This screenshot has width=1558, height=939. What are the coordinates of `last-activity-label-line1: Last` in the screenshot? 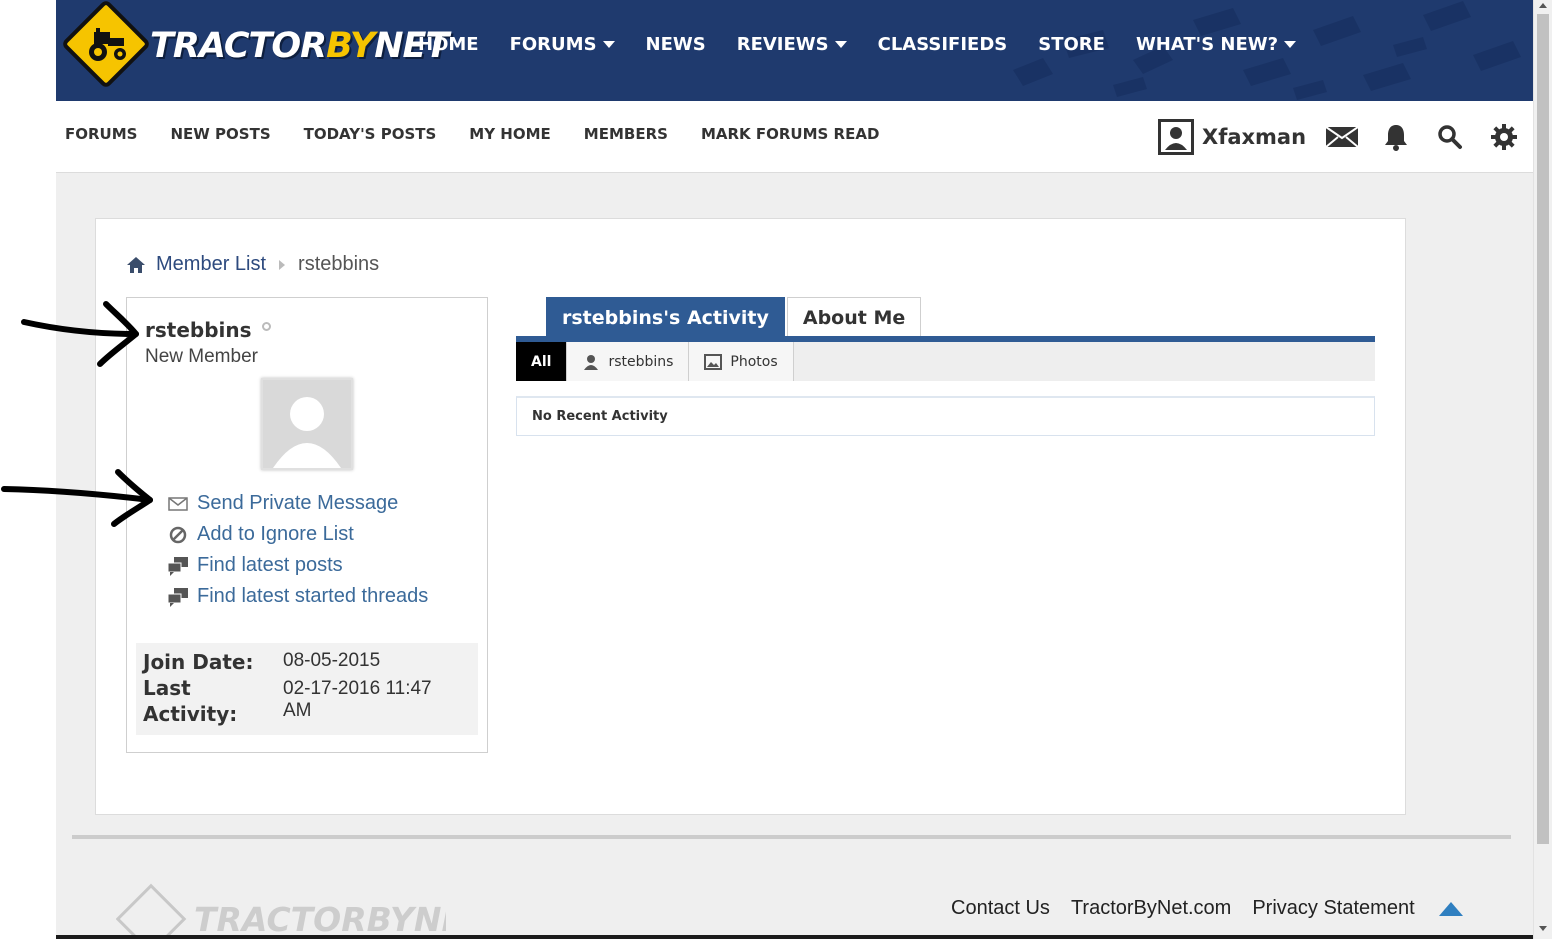 It's located at (167, 688).